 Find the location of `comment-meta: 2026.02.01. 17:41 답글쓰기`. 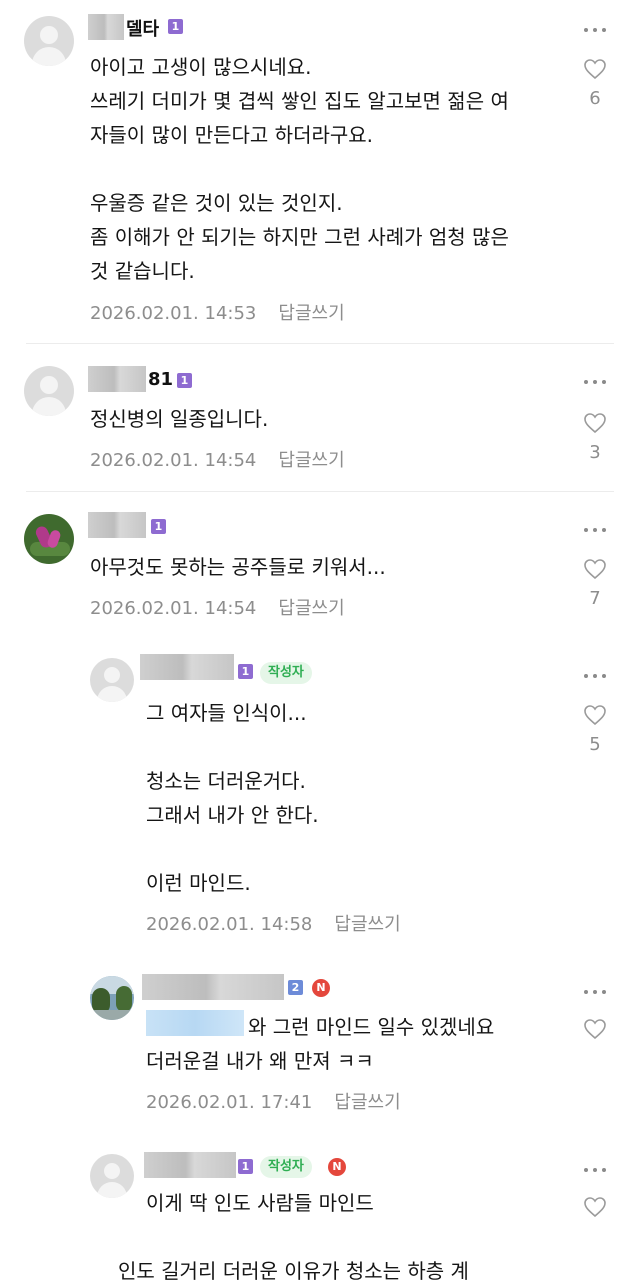

comment-meta: 2026.02.01. 17:41 답글쓰기 is located at coordinates (273, 1101).